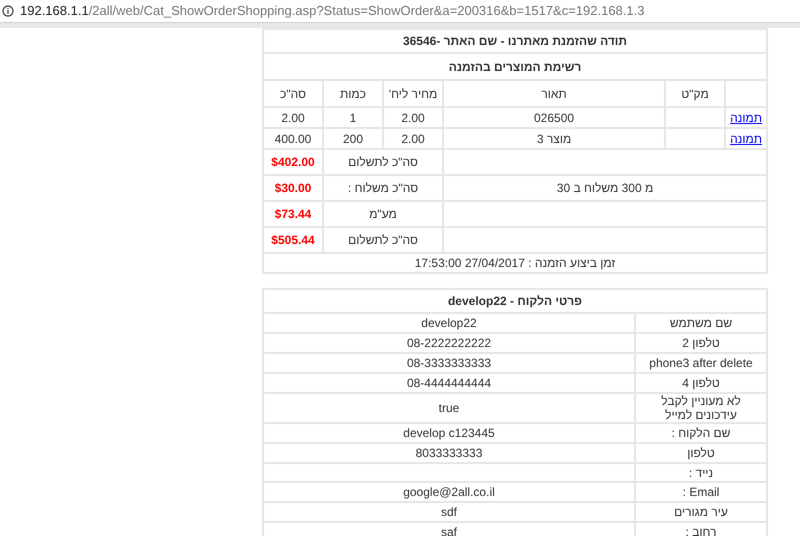 The height and width of the screenshot is (536, 800). Describe the element at coordinates (701, 363) in the screenshot. I see `field-label: phone3 after delete` at that location.